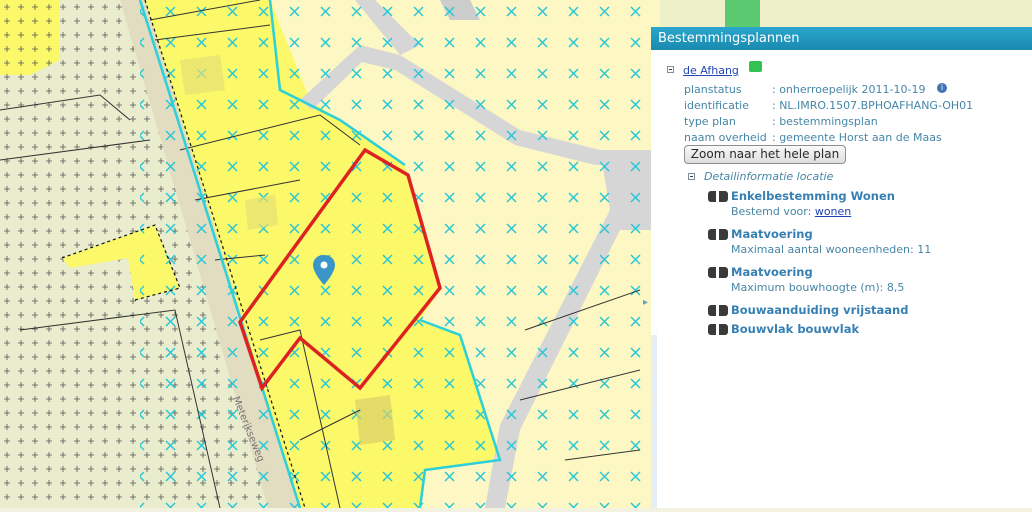 This screenshot has width=1032, height=512. I want to click on detail-header: Detailinformatie locatie, so click(769, 176).